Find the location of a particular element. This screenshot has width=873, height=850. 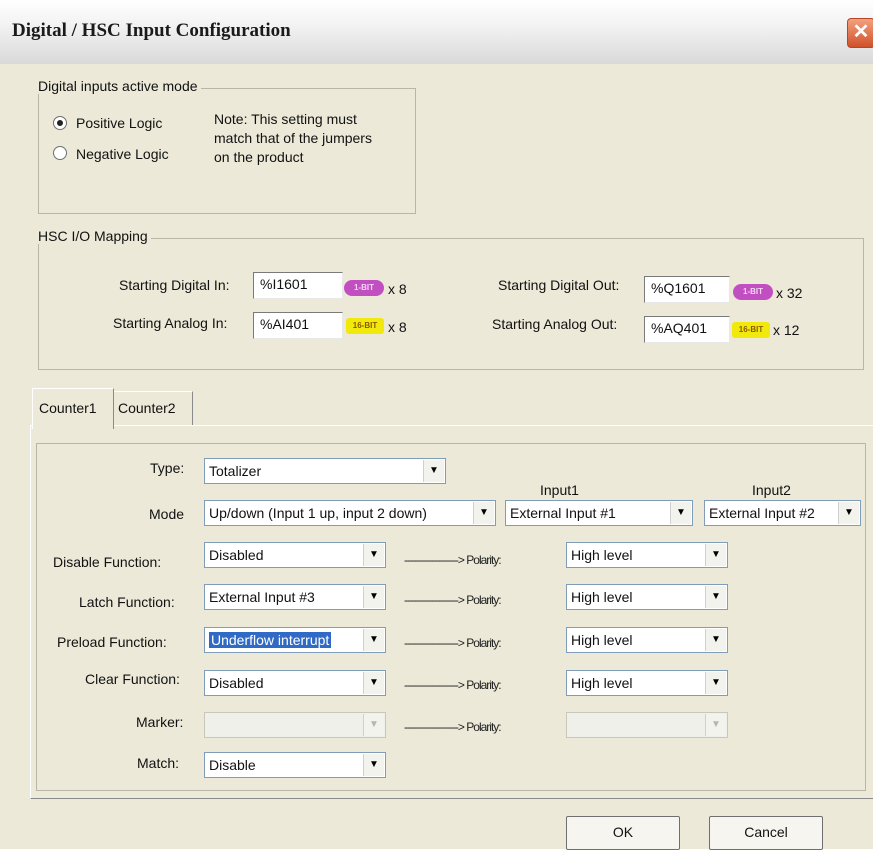

clear-function-dropdown: Disabled ▼ is located at coordinates (295, 683).